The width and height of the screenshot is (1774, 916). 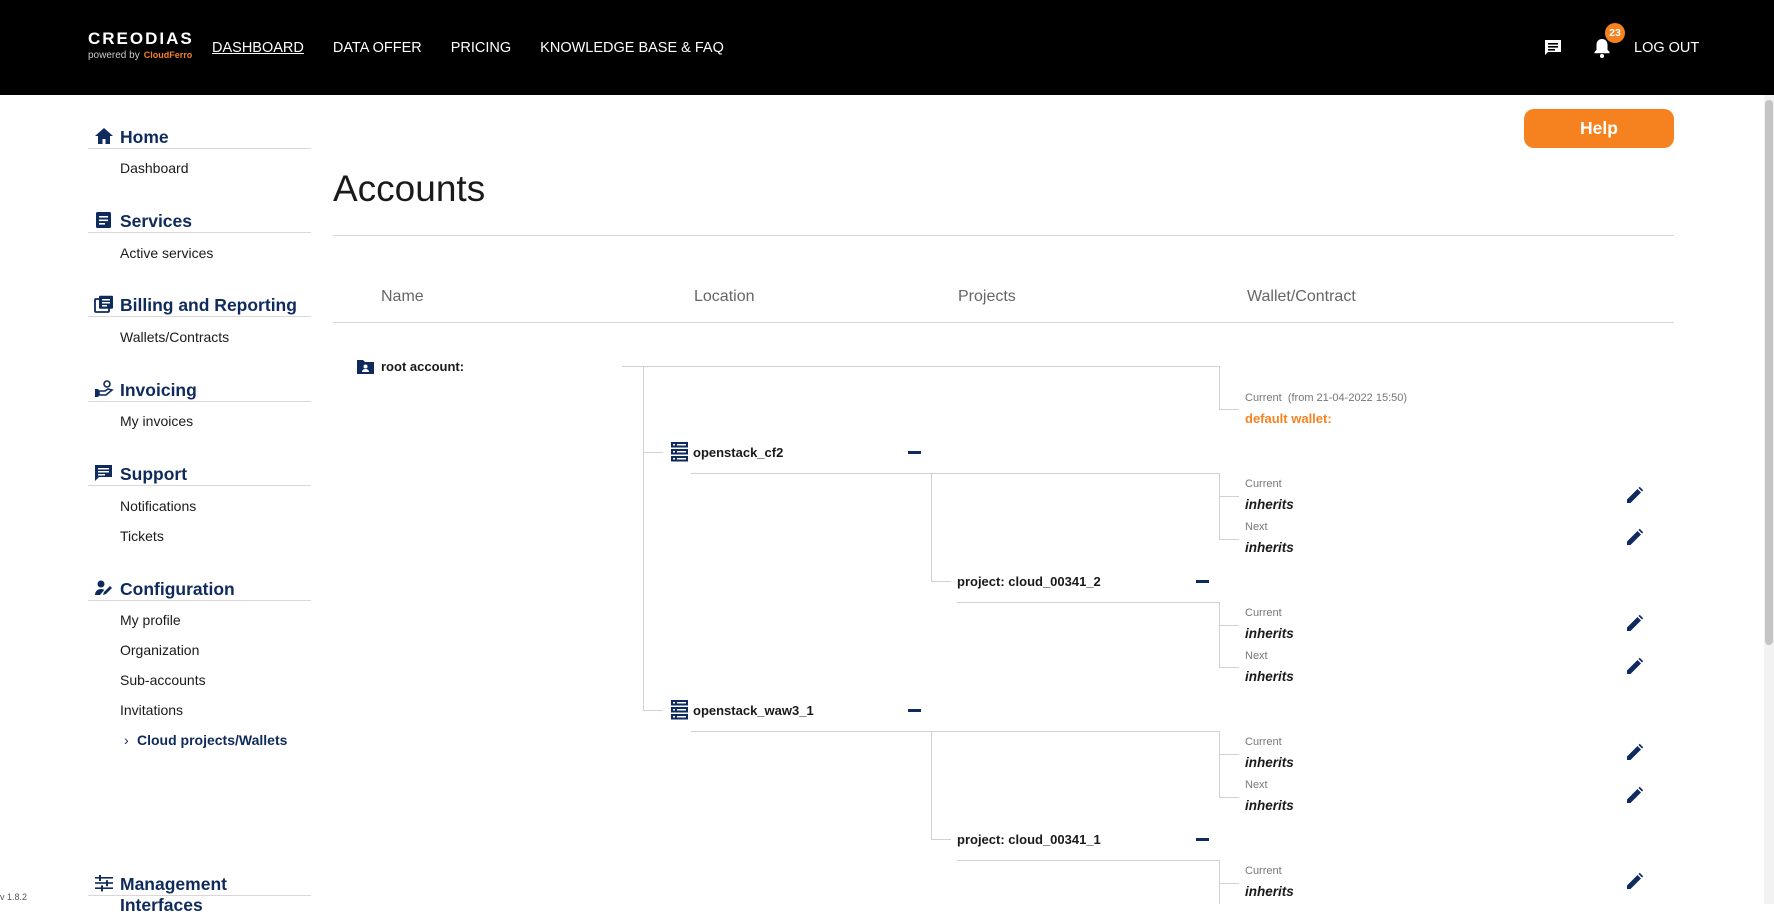 What do you see at coordinates (1599, 128) in the screenshot?
I see `help-button: Help` at bounding box center [1599, 128].